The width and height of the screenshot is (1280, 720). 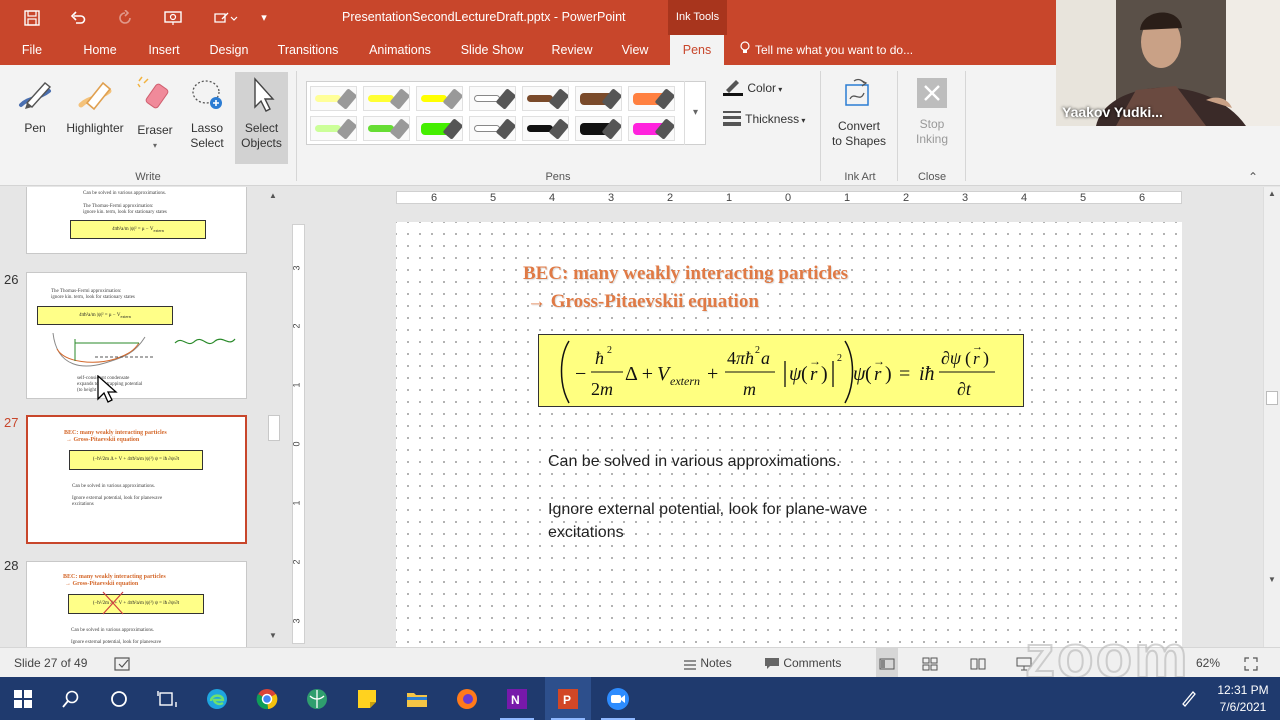 What do you see at coordinates (164, 50) in the screenshot?
I see `tab-insert: Insert` at bounding box center [164, 50].